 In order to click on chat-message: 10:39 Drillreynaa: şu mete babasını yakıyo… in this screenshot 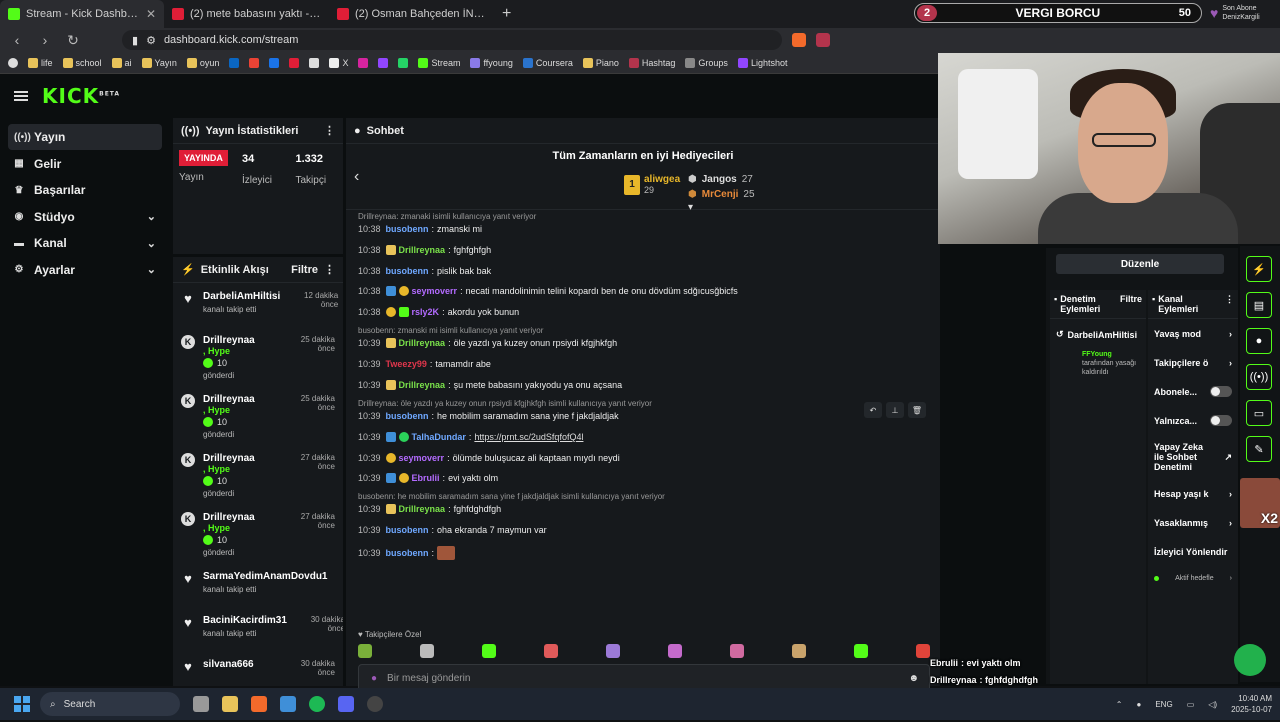, I will do `click(490, 385)`.